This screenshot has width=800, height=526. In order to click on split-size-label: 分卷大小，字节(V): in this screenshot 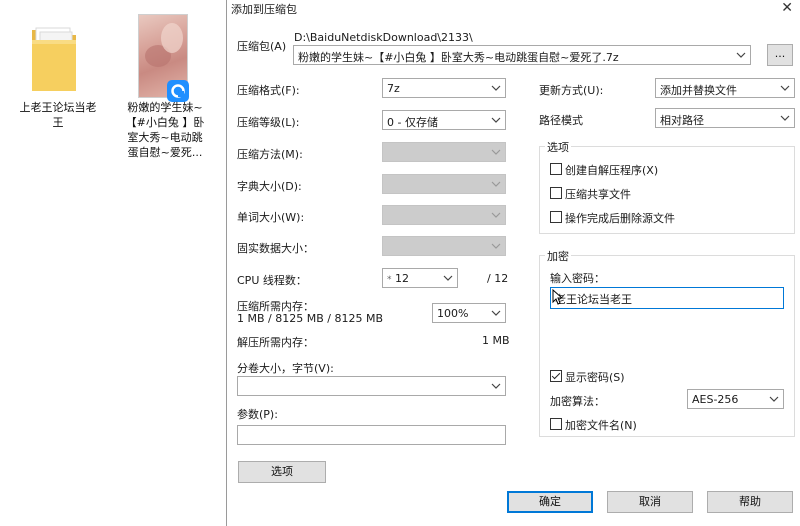, I will do `click(285, 368)`.